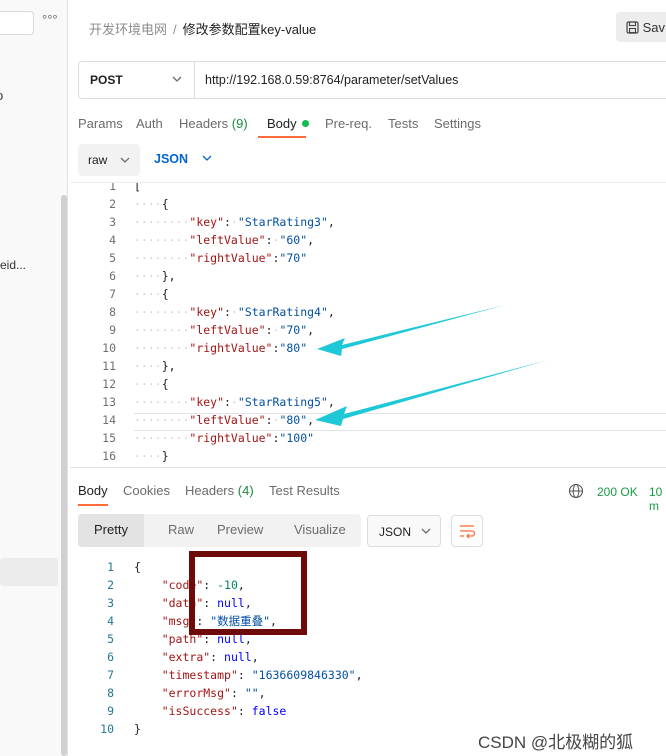 This screenshot has height=756, width=666. Describe the element at coordinates (368, 204) in the screenshot. I see `request-code-line: 2 ····{` at that location.